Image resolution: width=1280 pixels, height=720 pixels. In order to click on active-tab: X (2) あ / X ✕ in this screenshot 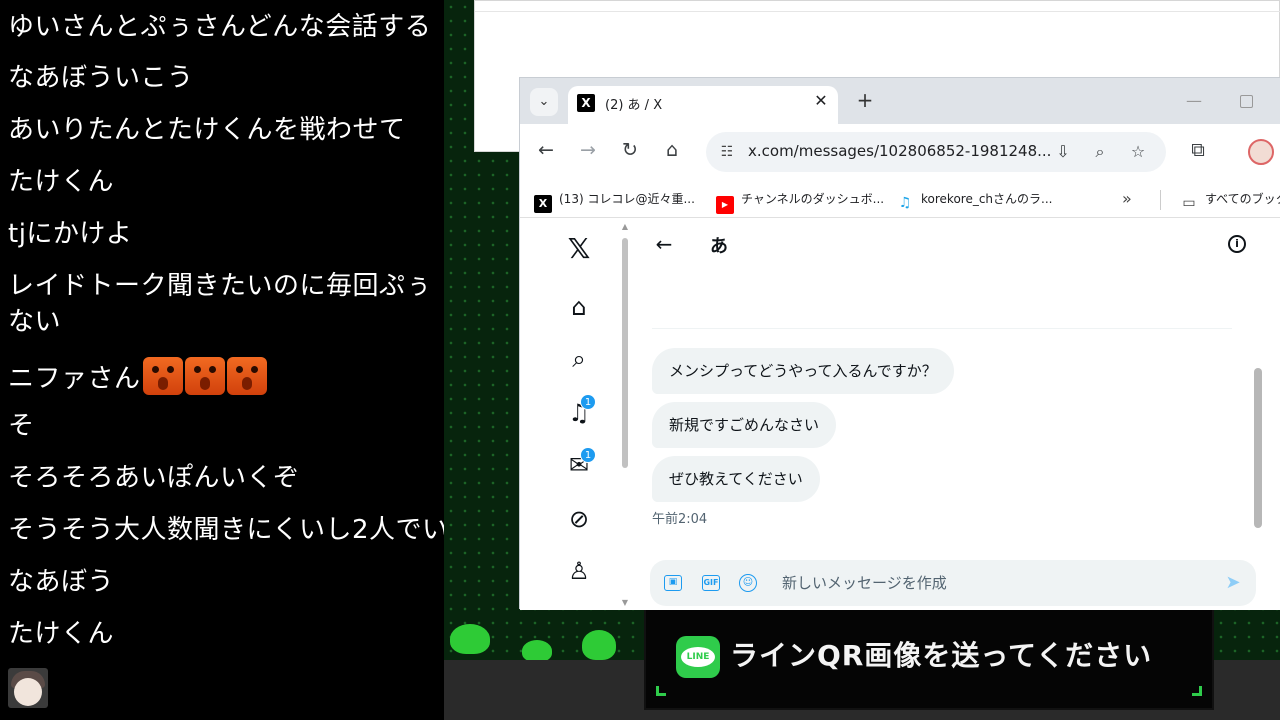, I will do `click(703, 105)`.